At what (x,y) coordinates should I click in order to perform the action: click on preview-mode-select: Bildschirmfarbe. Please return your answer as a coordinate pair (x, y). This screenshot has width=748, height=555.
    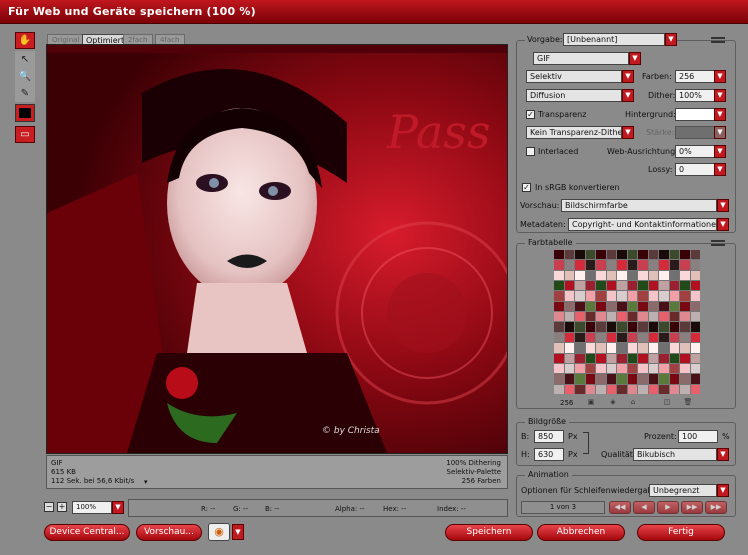
    Looking at the image, I should click on (639, 205).